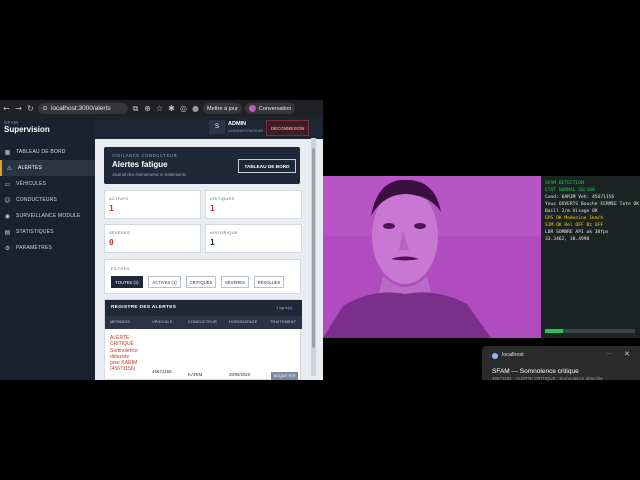 The width and height of the screenshot is (640, 480). I want to click on avatar: S, so click(217, 127).